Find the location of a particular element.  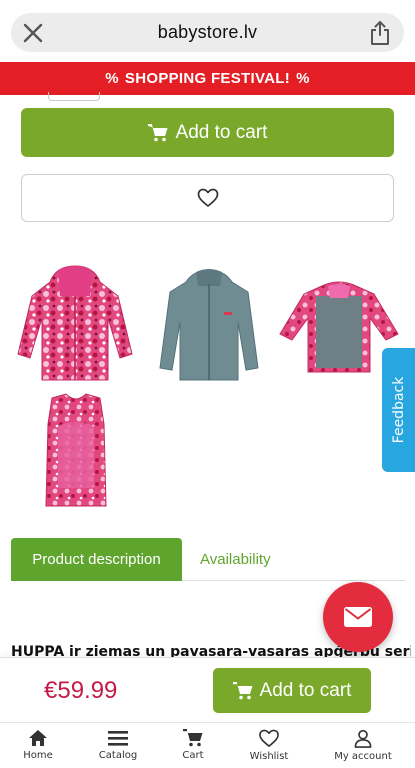

sticky-price-bar: €59.99 Add to cart is located at coordinates (207, 688).